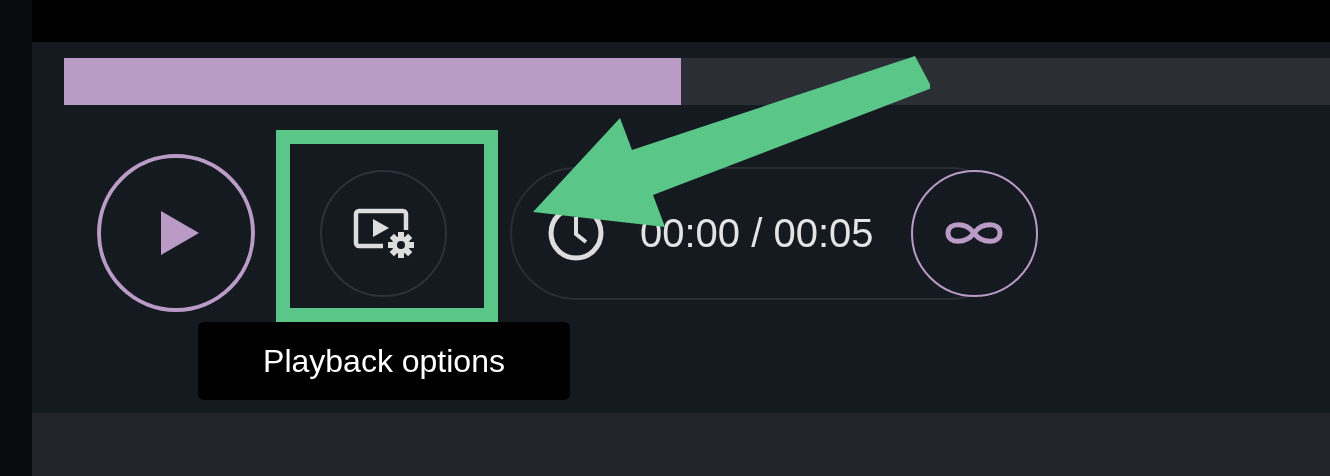 Image resolution: width=1330 pixels, height=476 pixels. What do you see at coordinates (384, 361) in the screenshot?
I see `tooltip: Playback options` at bounding box center [384, 361].